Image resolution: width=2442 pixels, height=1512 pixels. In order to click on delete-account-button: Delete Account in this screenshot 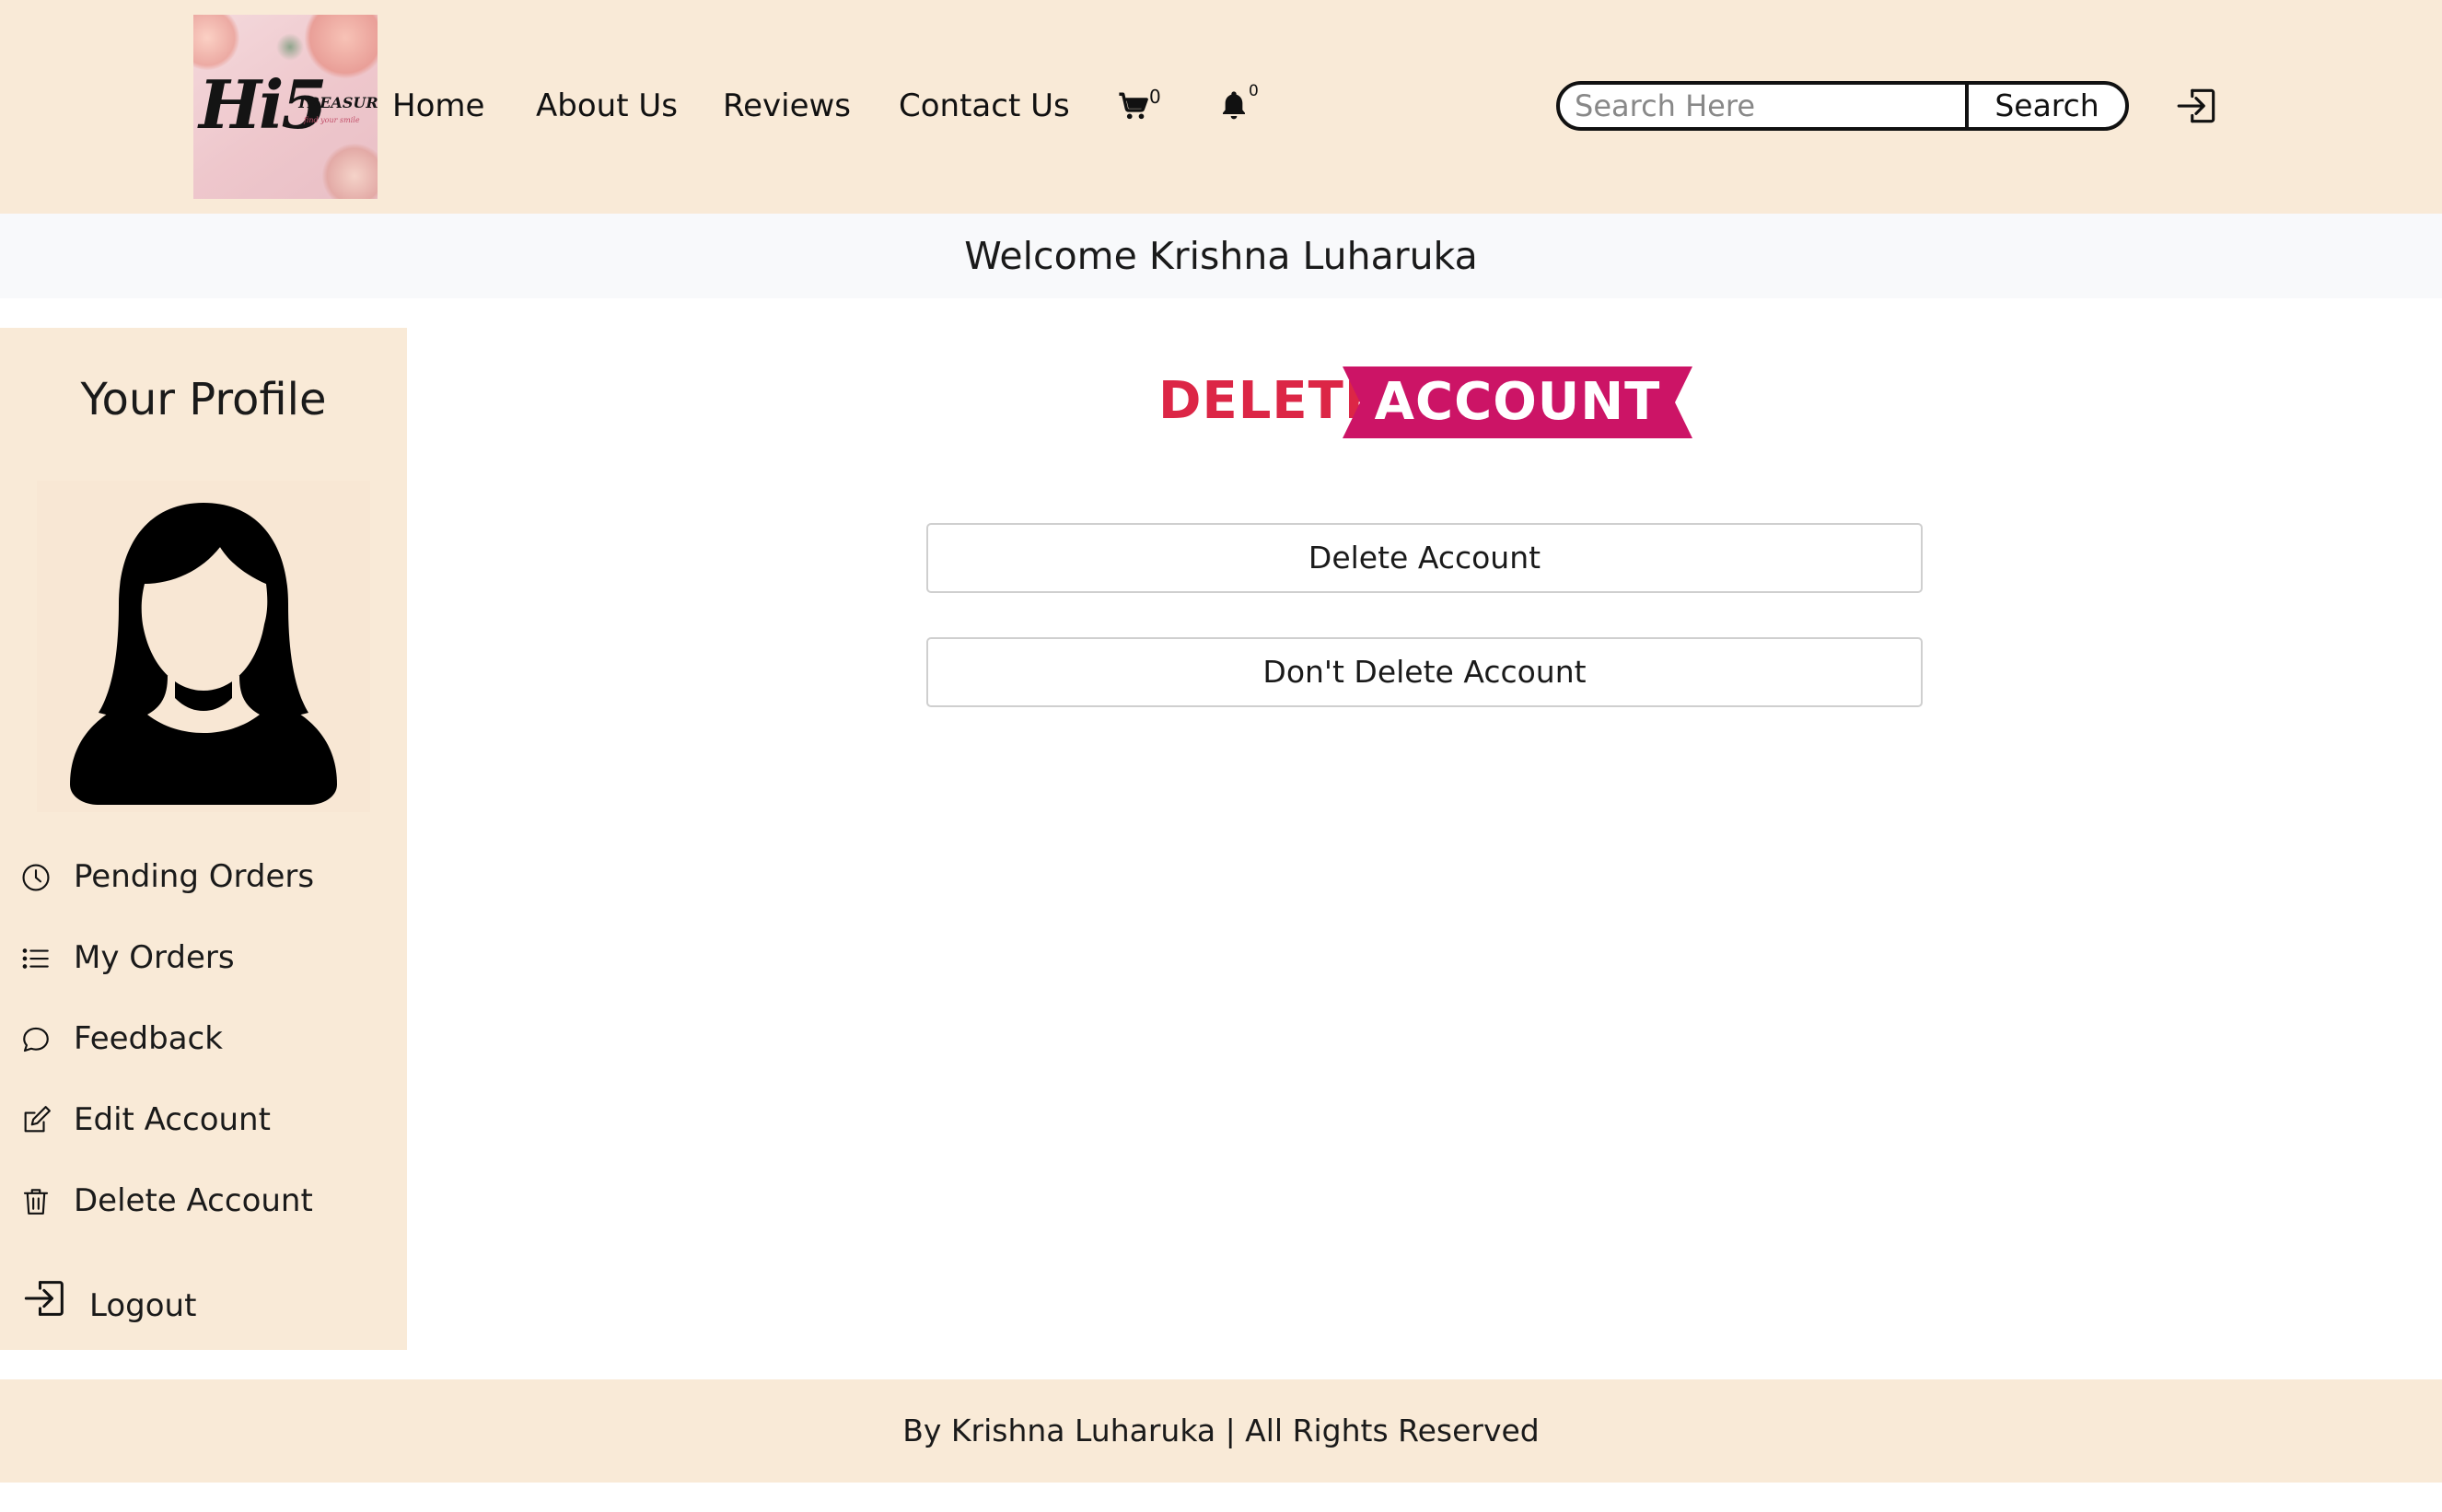, I will do `click(1424, 558)`.